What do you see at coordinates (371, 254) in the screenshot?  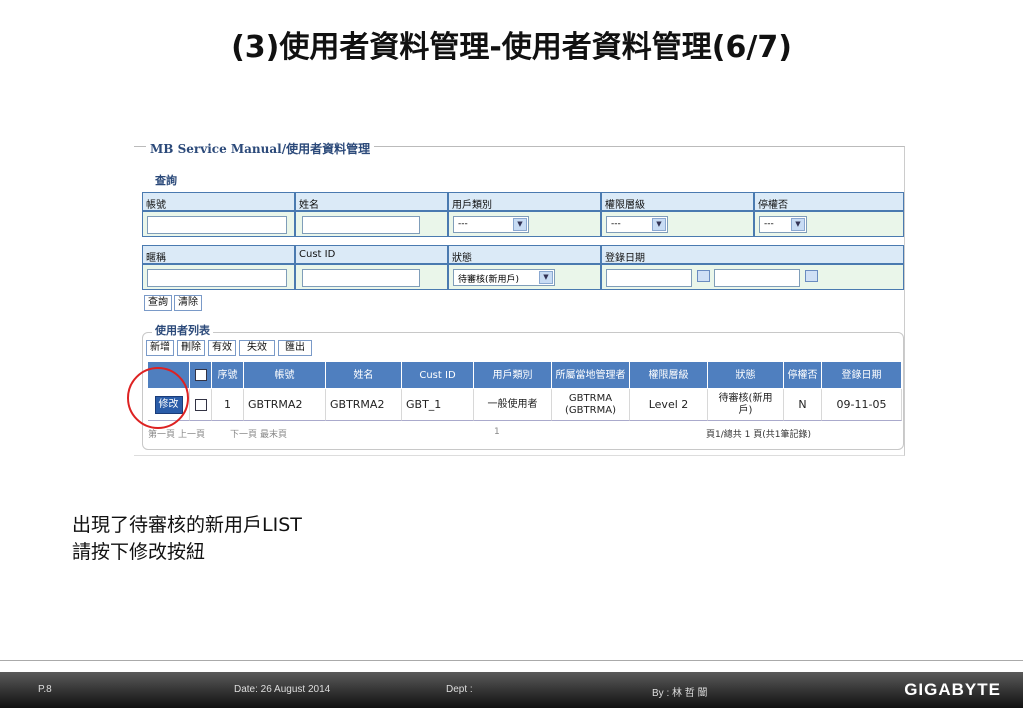 I see `query-header-cust-id: Cust ID` at bounding box center [371, 254].